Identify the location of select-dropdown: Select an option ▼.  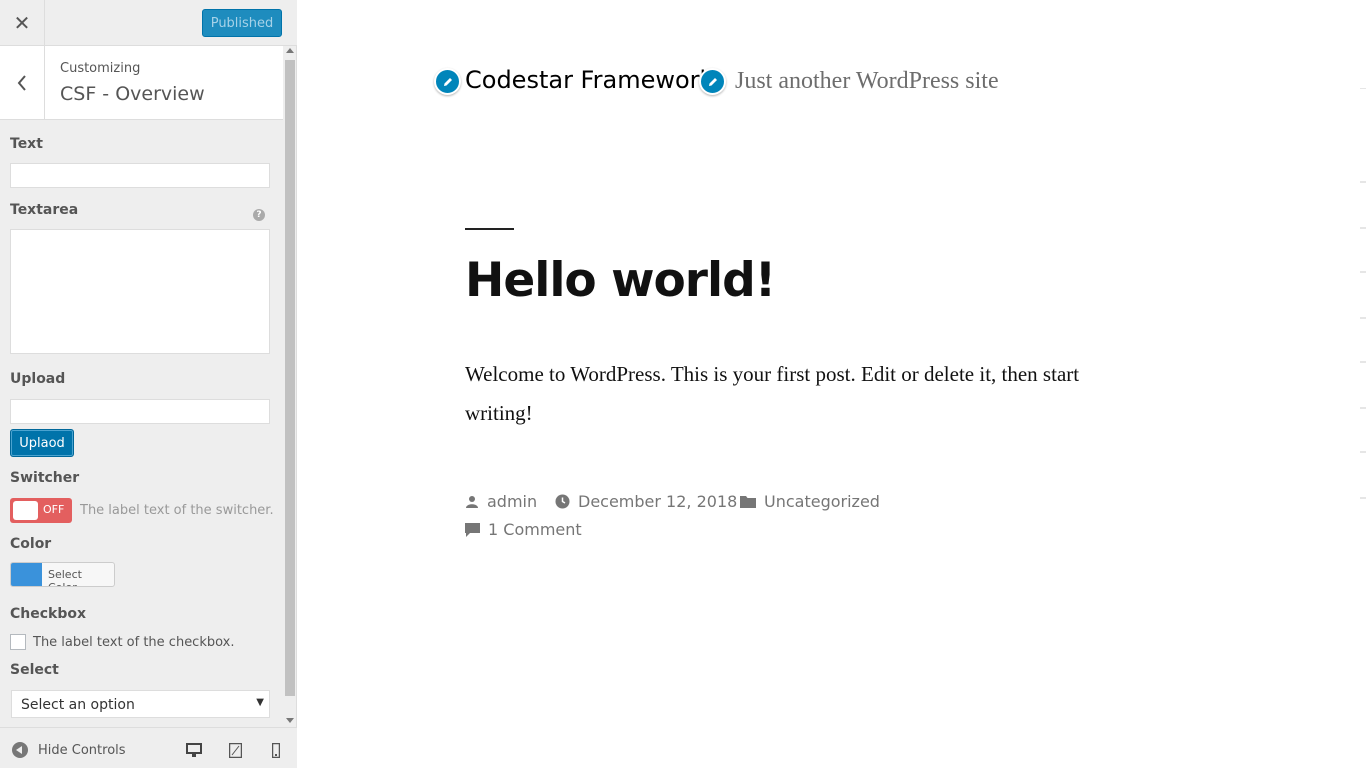
(140, 704).